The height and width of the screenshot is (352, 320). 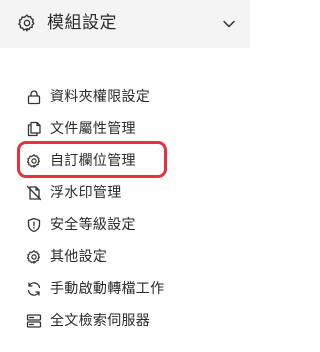 I want to click on menu-item-label: 浮水印管理, so click(x=86, y=193).